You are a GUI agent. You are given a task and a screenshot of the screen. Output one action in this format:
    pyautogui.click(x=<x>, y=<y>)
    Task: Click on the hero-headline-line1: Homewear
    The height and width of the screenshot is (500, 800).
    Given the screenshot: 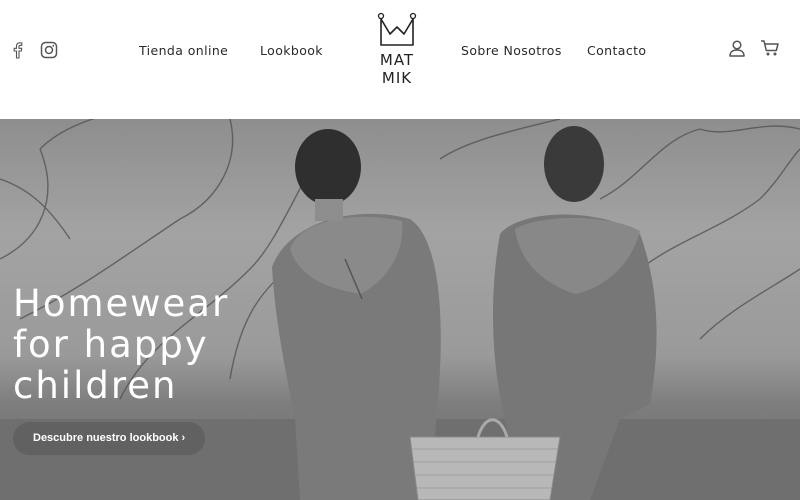 What is the action you would take?
    pyautogui.click(x=121, y=303)
    